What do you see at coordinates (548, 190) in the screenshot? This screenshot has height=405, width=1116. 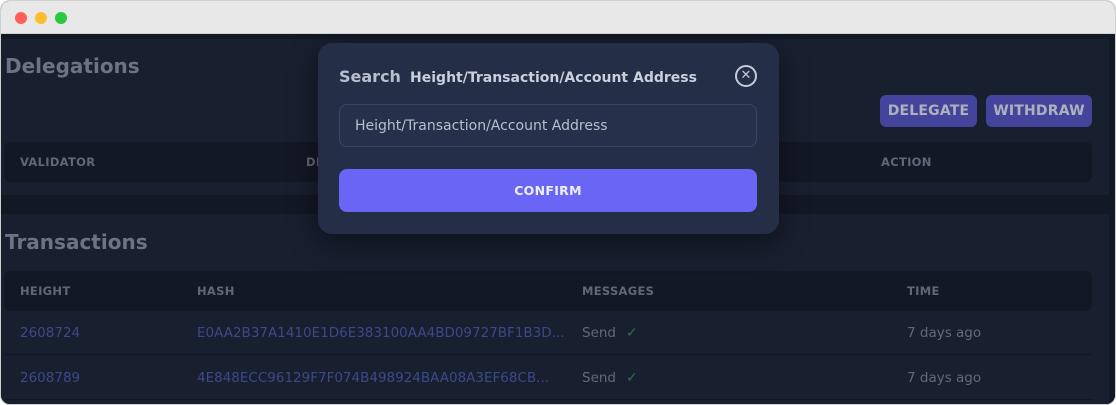 I see `confirm-button: CONFIRM` at bounding box center [548, 190].